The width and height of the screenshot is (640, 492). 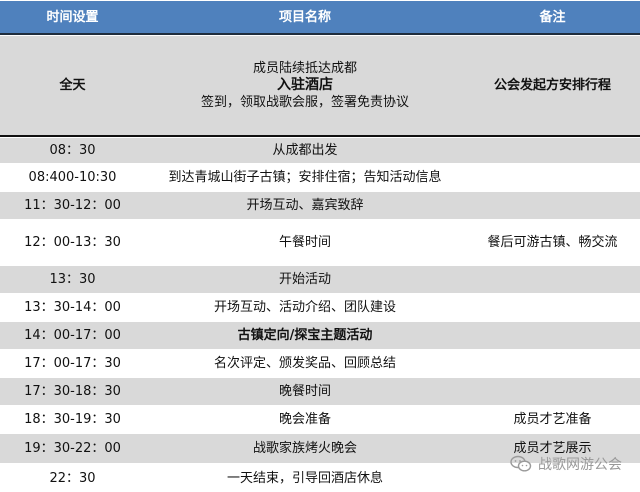 I want to click on all-day-item: 成员陆续抵达成都 入驻酒店 签到，领取战歌会服，签署免责协议, so click(x=305, y=85).